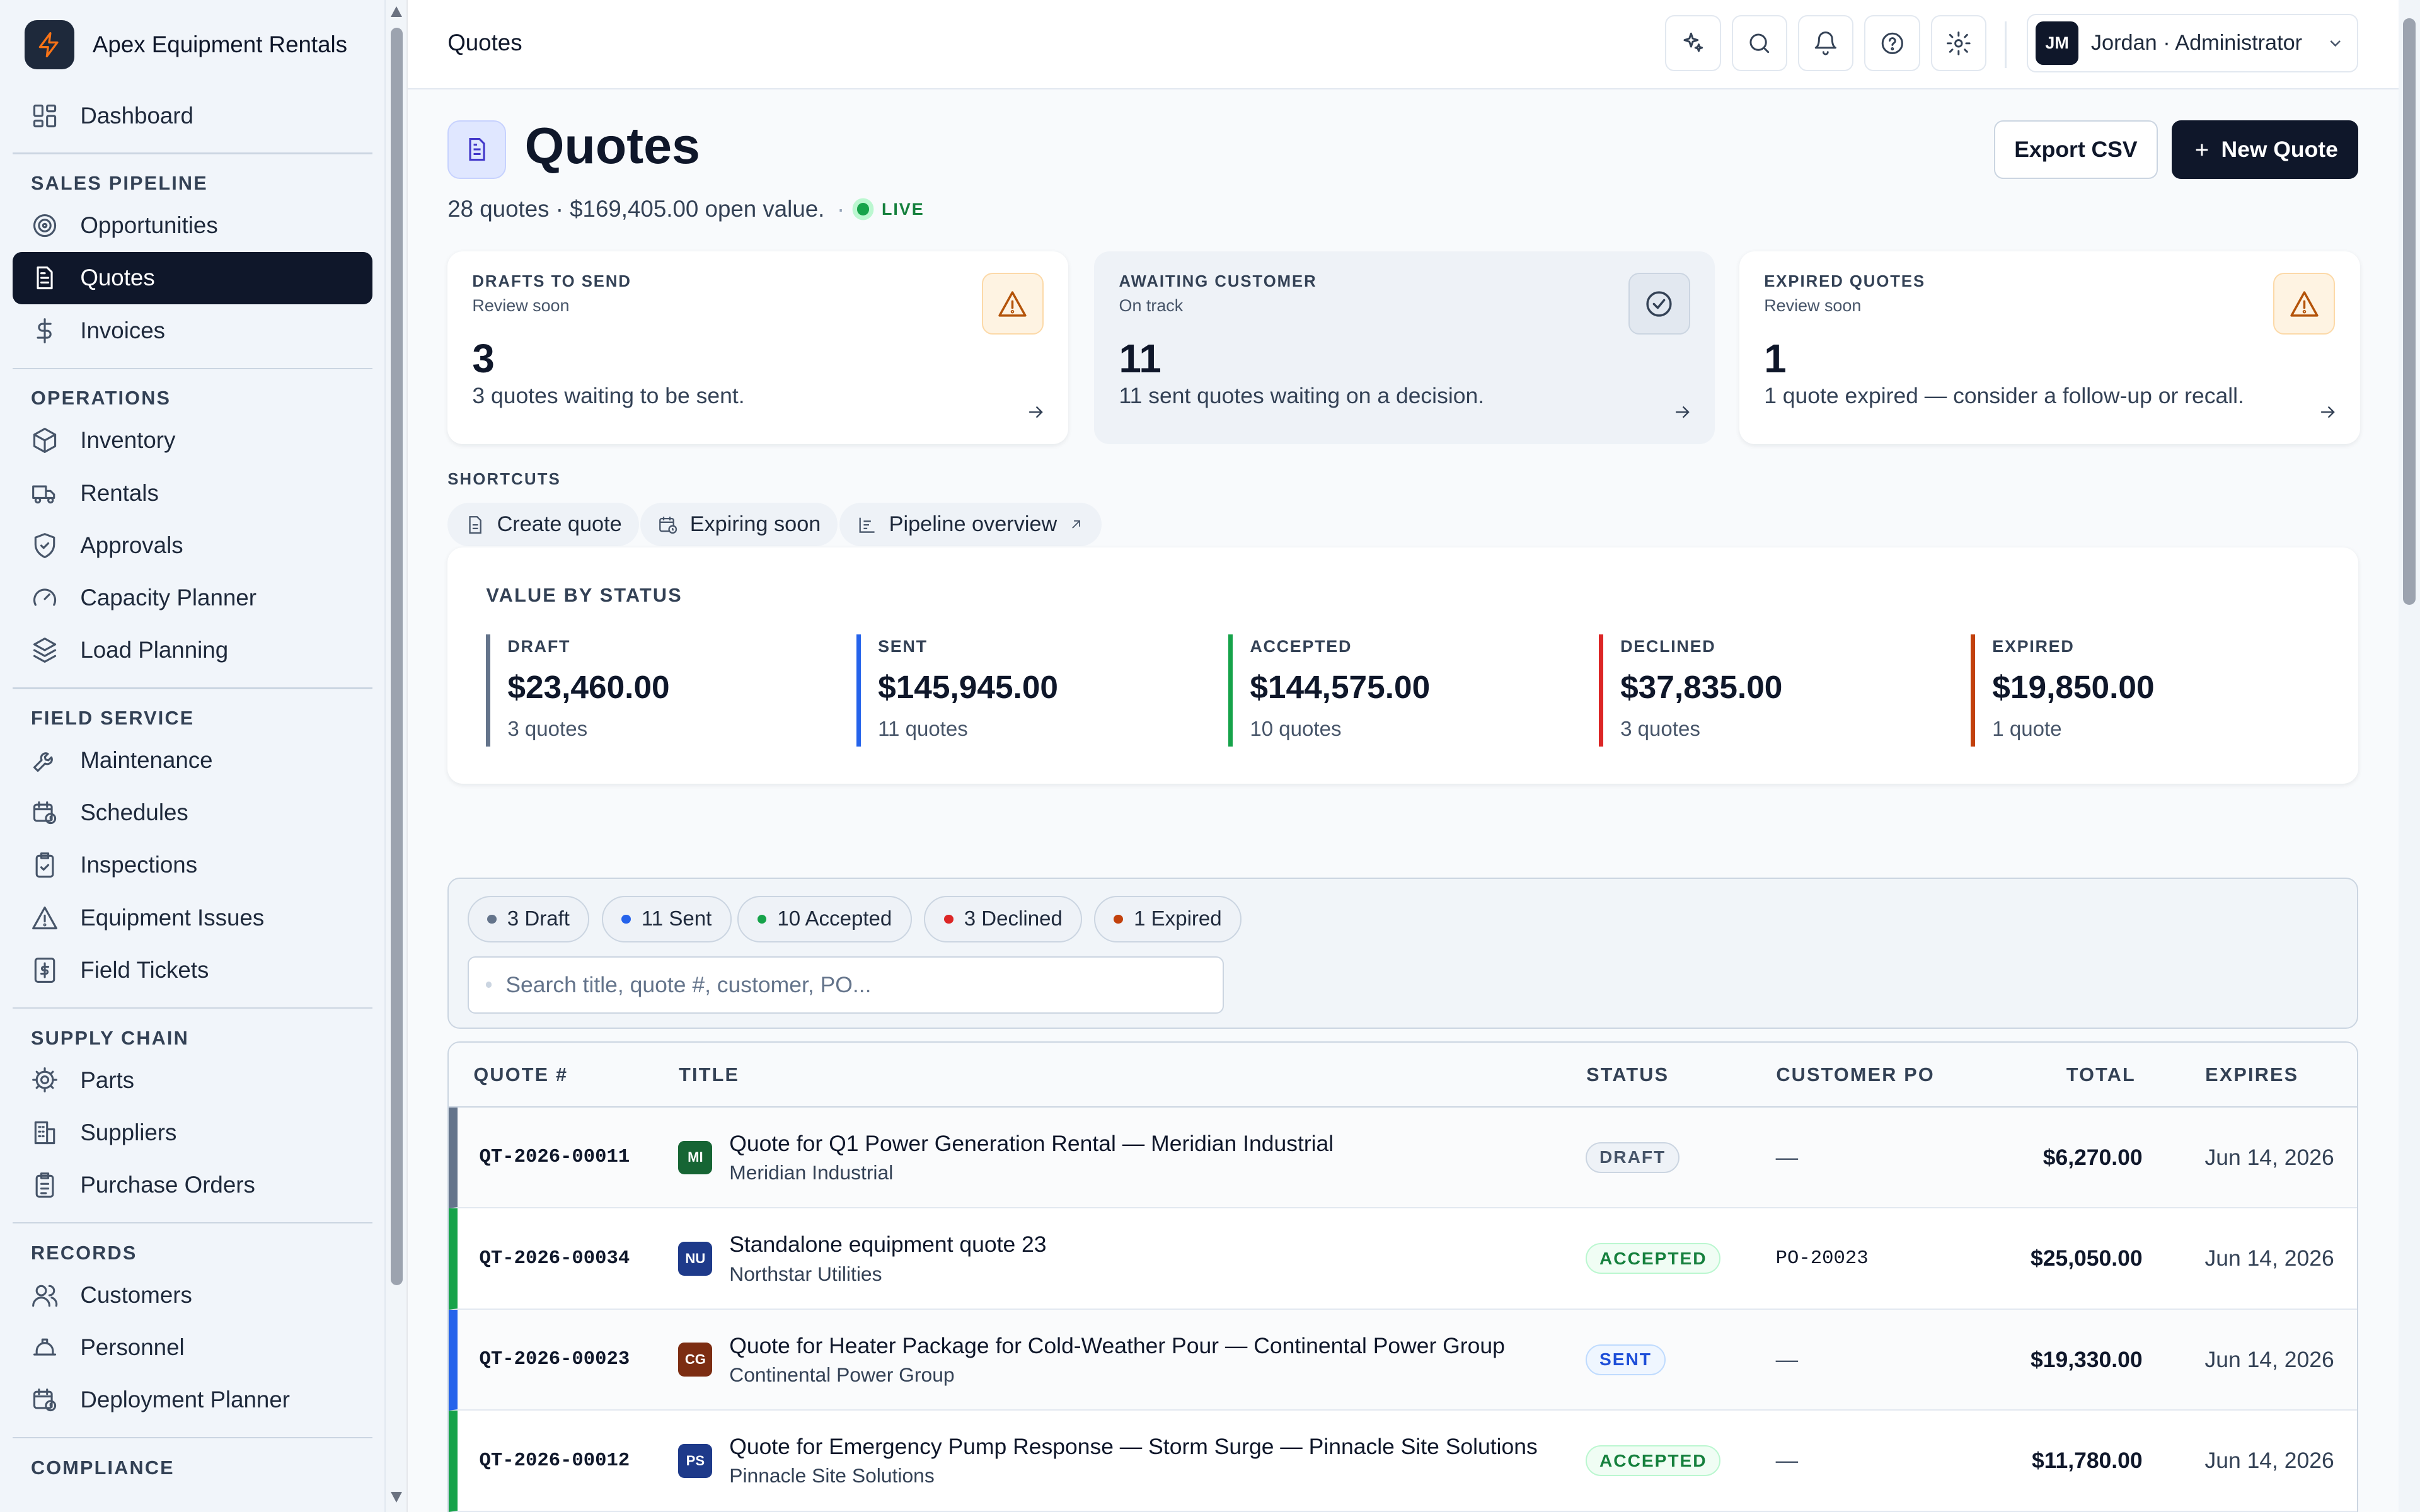 This screenshot has width=2420, height=1512. I want to click on shortcut-create-quote: Create quote, so click(543, 524).